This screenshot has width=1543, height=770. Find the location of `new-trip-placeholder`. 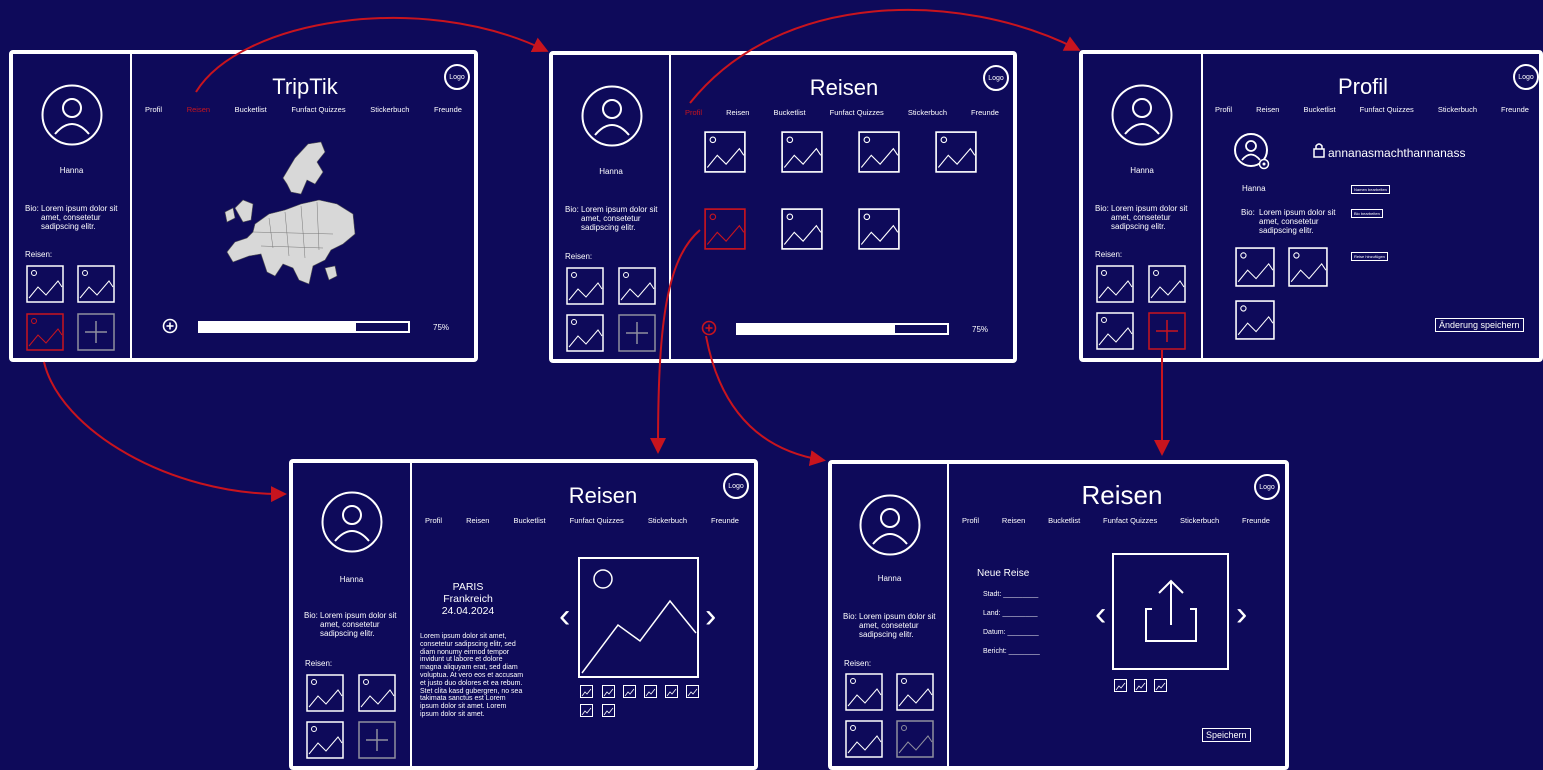

new-trip-placeholder is located at coordinates (915, 739).